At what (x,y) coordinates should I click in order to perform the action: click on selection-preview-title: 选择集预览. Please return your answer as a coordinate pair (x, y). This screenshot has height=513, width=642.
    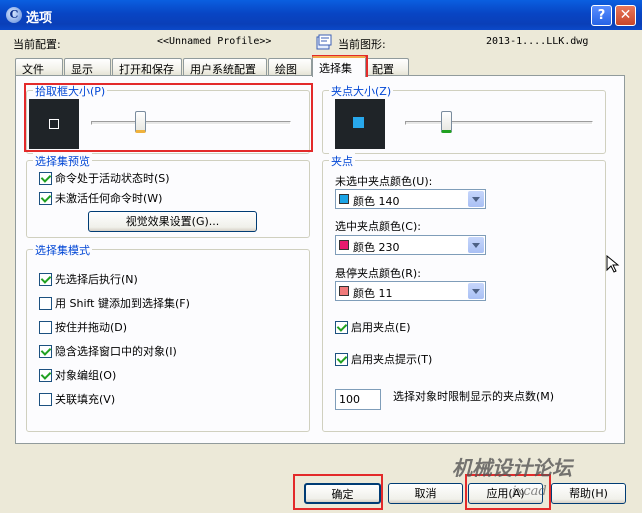
    Looking at the image, I should click on (62, 161).